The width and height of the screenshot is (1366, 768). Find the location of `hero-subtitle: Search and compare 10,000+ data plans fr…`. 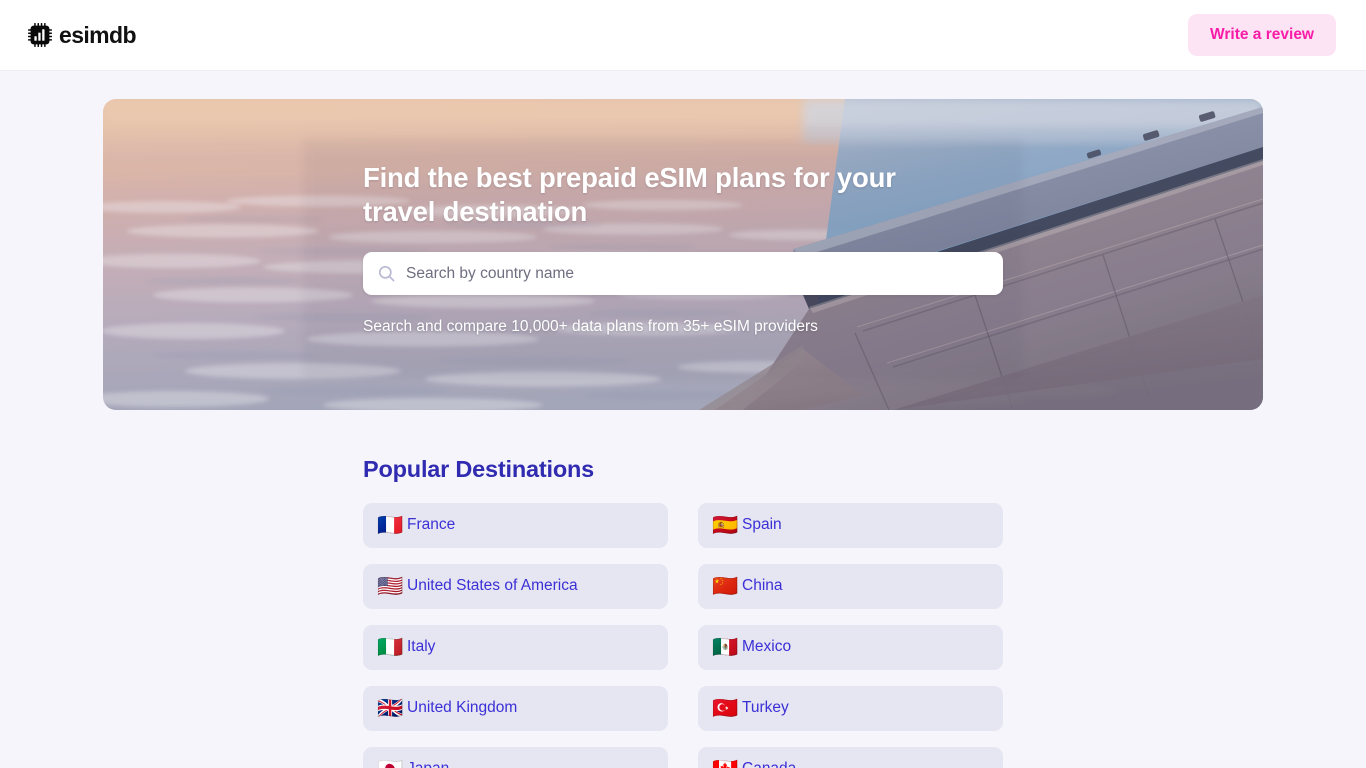

hero-subtitle: Search and compare 10,000+ data plans fr… is located at coordinates (590, 327).